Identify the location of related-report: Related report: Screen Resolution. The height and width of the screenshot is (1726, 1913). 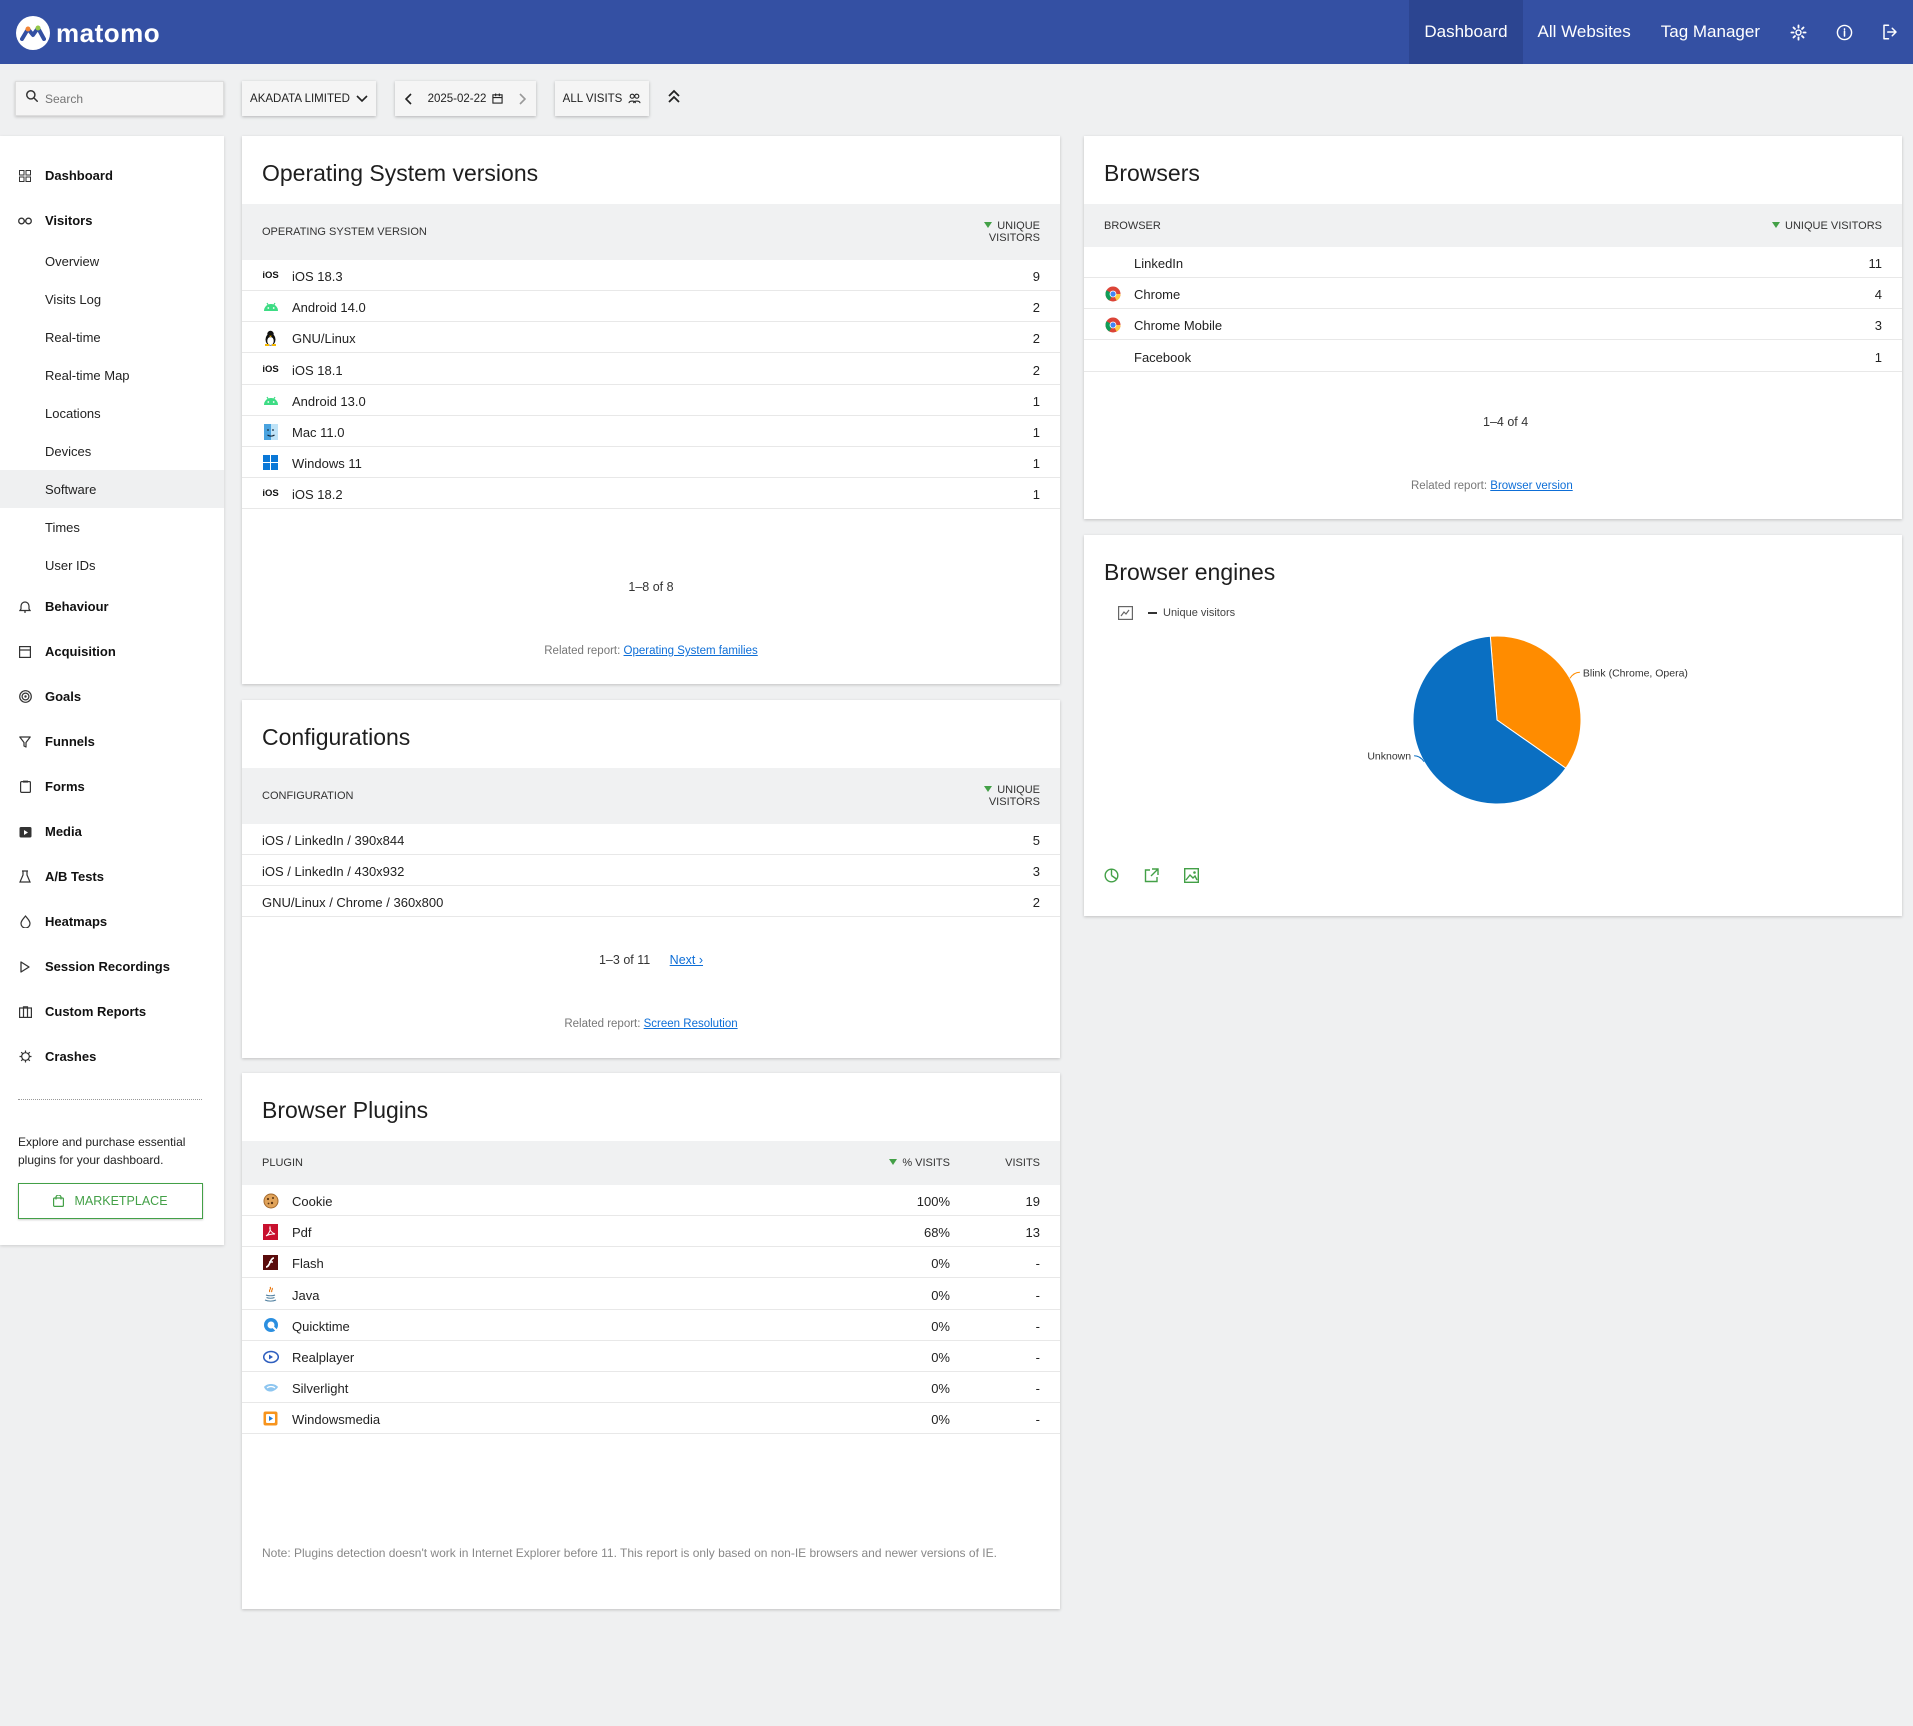
(651, 1024).